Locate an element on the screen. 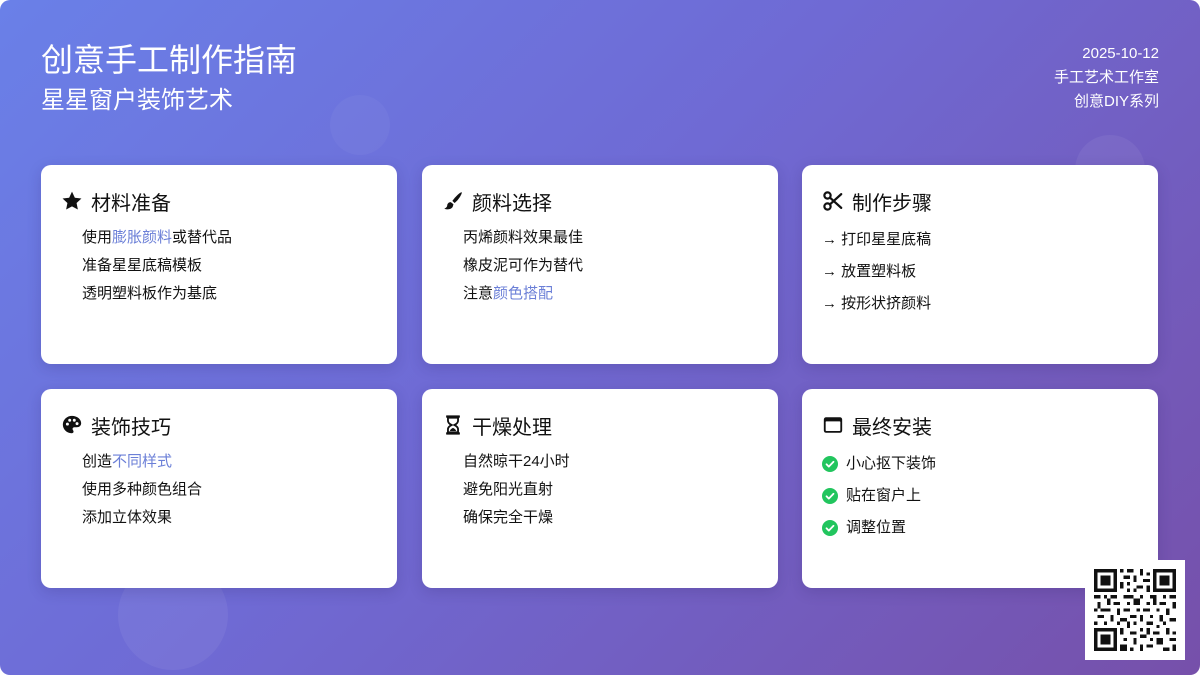 The image size is (1200, 675). list-item: → 放置塑料板 is located at coordinates (869, 271).